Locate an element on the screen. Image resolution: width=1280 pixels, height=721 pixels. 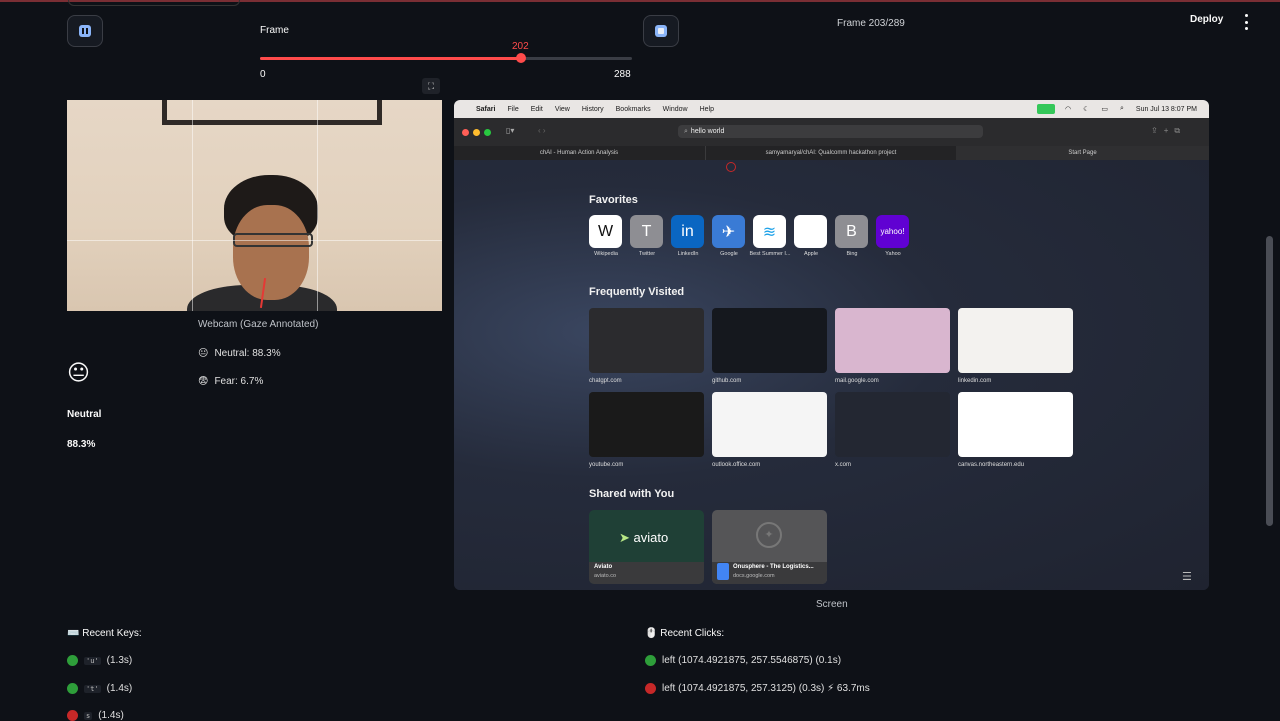
recent-key-row: 't' (1.4s) is located at coordinates (99, 688).